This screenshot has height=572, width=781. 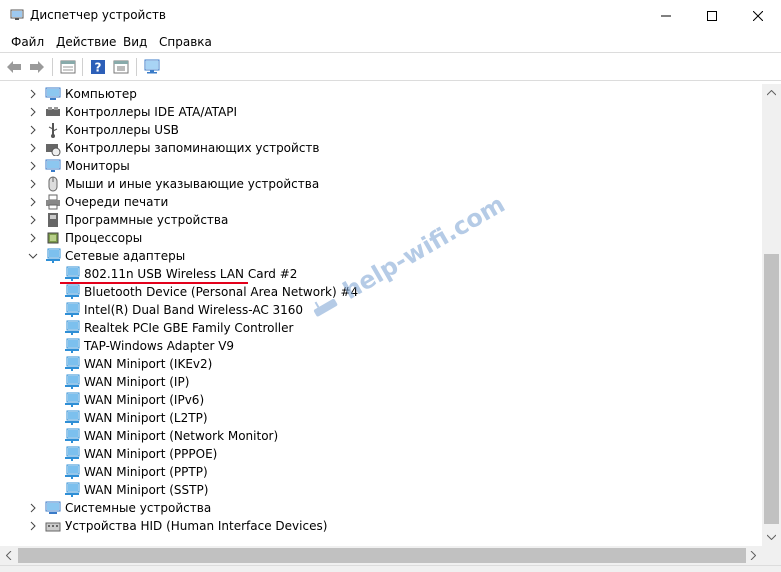 I want to click on tree-category: Компьютер, so click(x=381, y=94).